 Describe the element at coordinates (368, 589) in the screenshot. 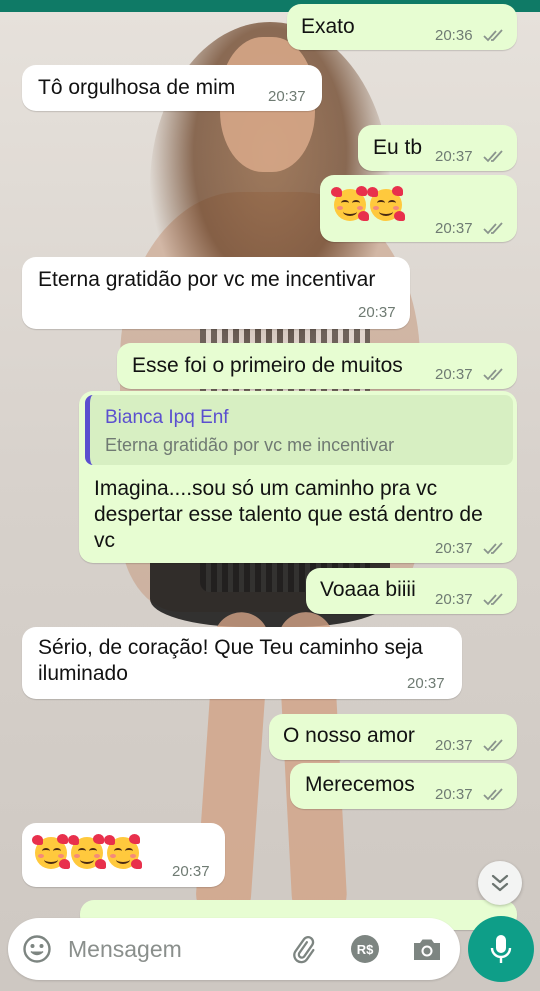

I see `message-text: Voaaa biiii` at that location.